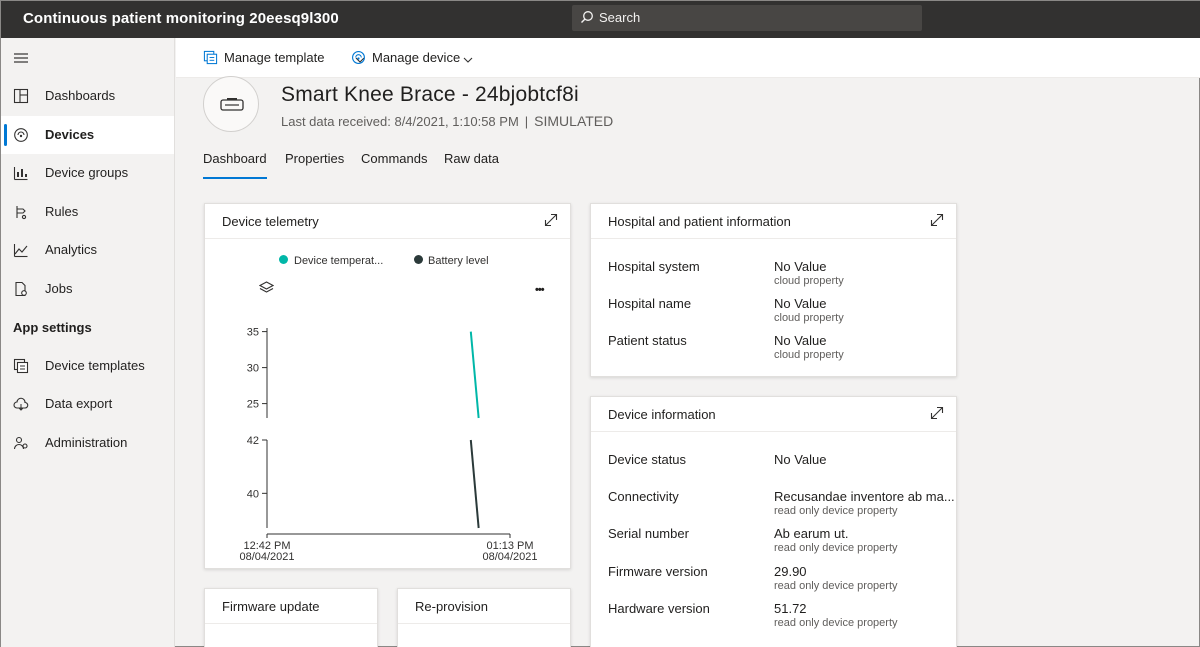 Image resolution: width=1200 pixels, height=647 pixels. Describe the element at coordinates (659, 608) in the screenshot. I see `property-label: Hardware version` at that location.